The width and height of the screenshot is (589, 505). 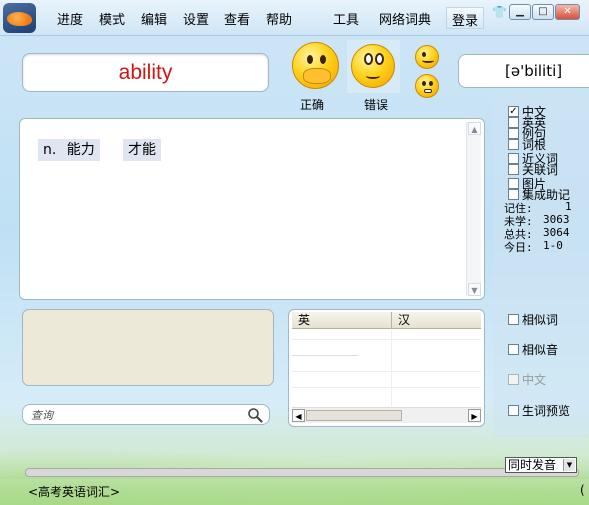 What do you see at coordinates (148, 347) in the screenshot?
I see `note-panel` at bounding box center [148, 347].